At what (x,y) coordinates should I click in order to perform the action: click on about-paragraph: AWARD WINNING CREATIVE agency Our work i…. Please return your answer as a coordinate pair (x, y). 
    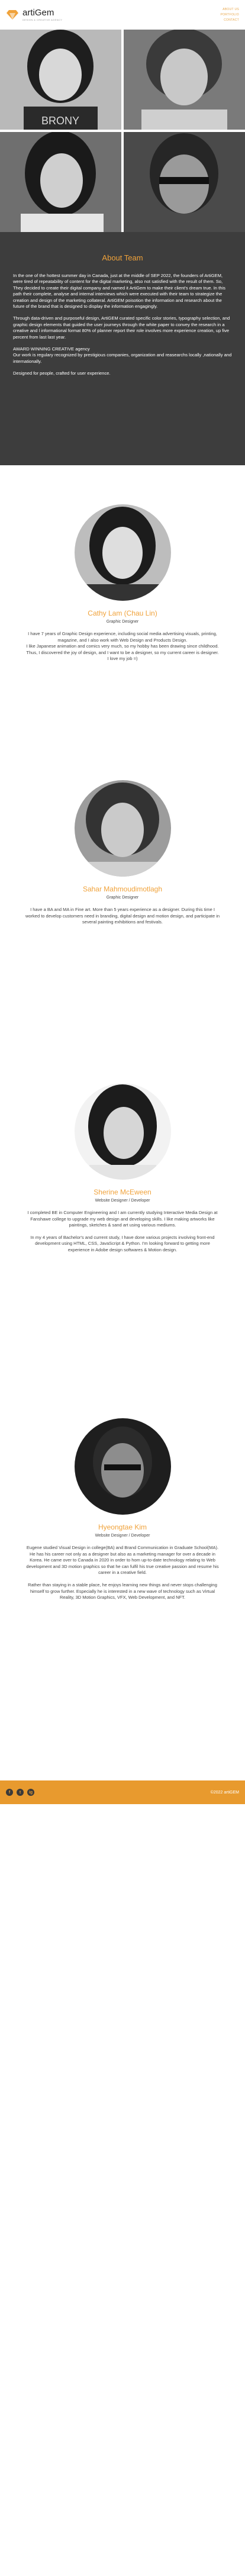
    Looking at the image, I should click on (122, 355).